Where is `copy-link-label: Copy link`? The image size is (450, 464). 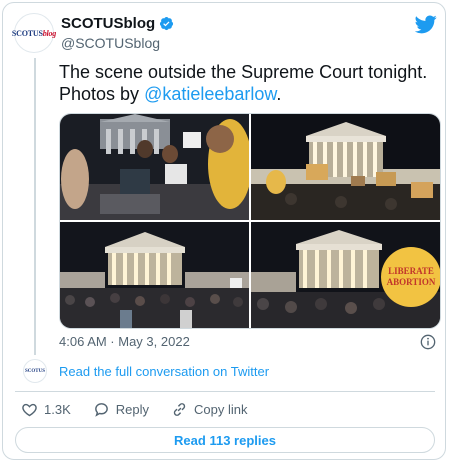 copy-link-label: Copy link is located at coordinates (221, 409).